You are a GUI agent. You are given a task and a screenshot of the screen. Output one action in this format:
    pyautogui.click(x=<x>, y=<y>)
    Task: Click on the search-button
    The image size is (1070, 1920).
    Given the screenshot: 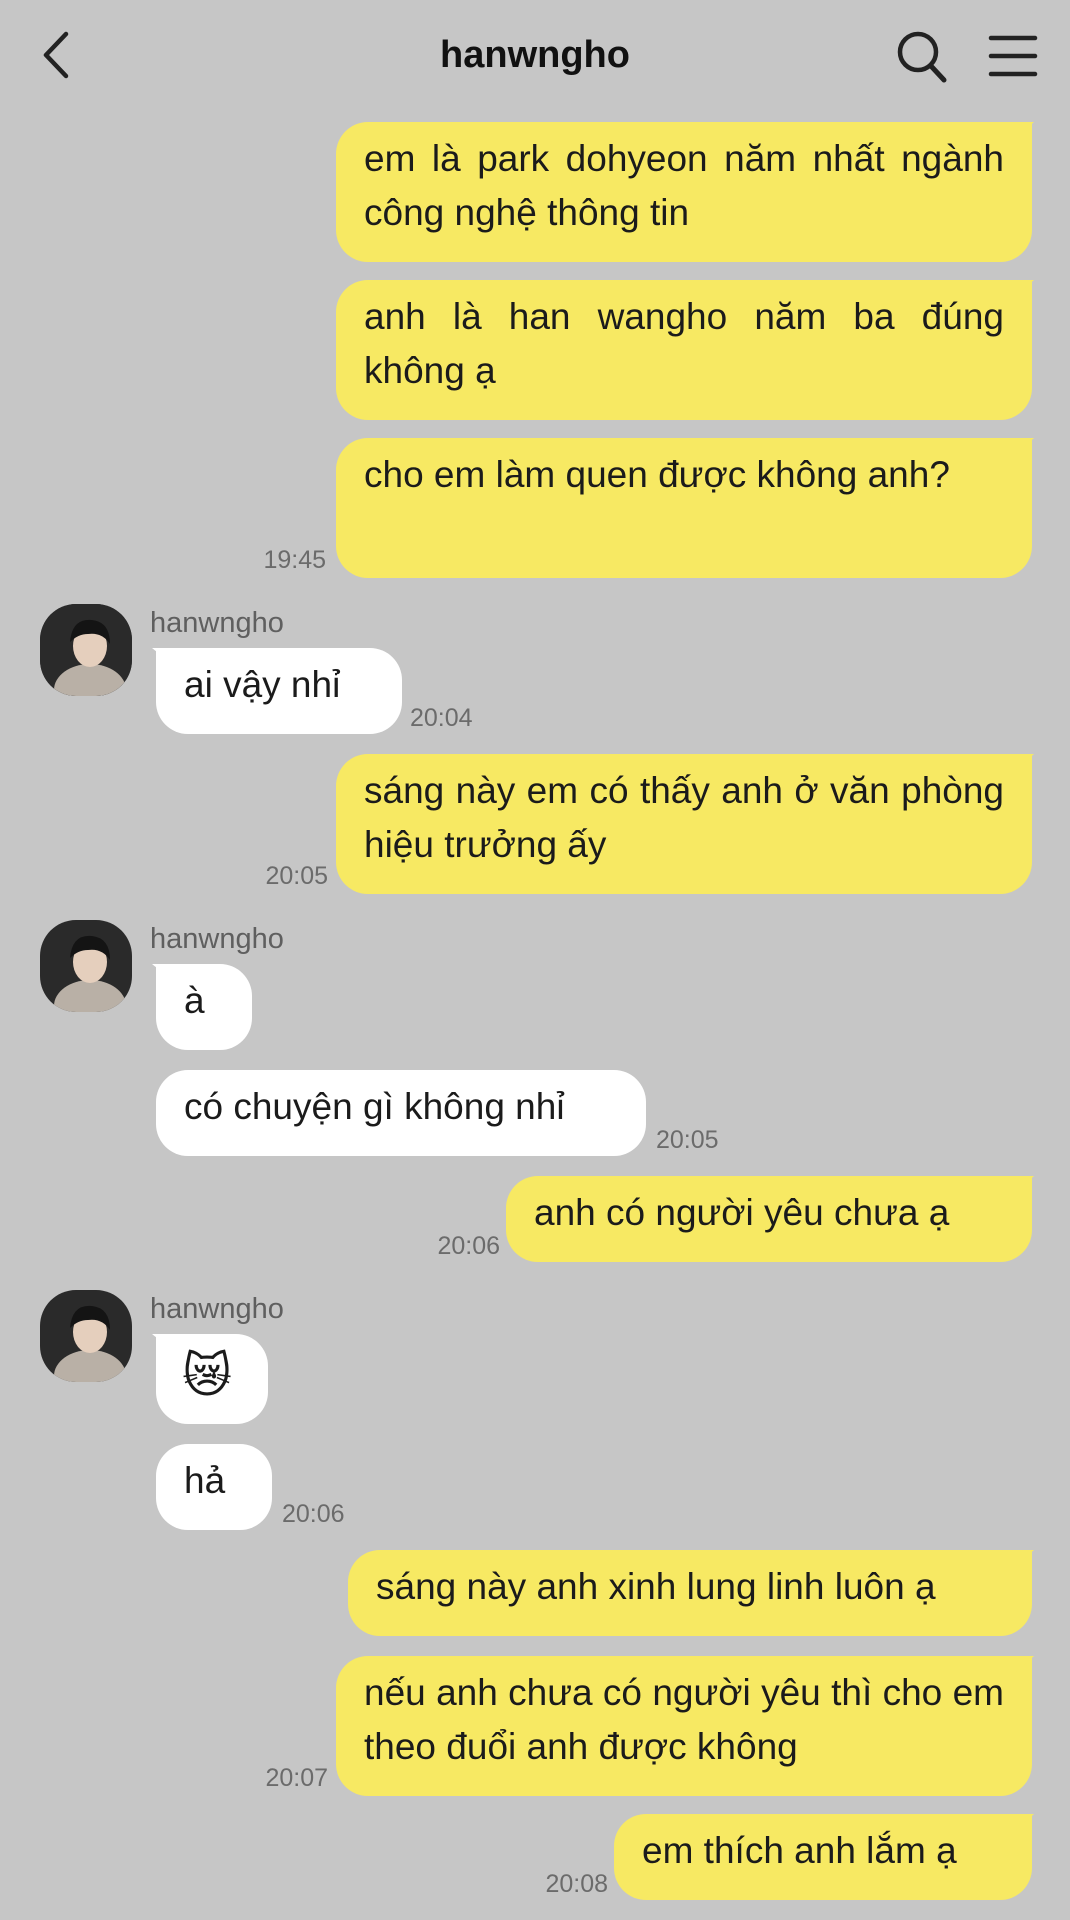 What is the action you would take?
    pyautogui.click(x=922, y=56)
    